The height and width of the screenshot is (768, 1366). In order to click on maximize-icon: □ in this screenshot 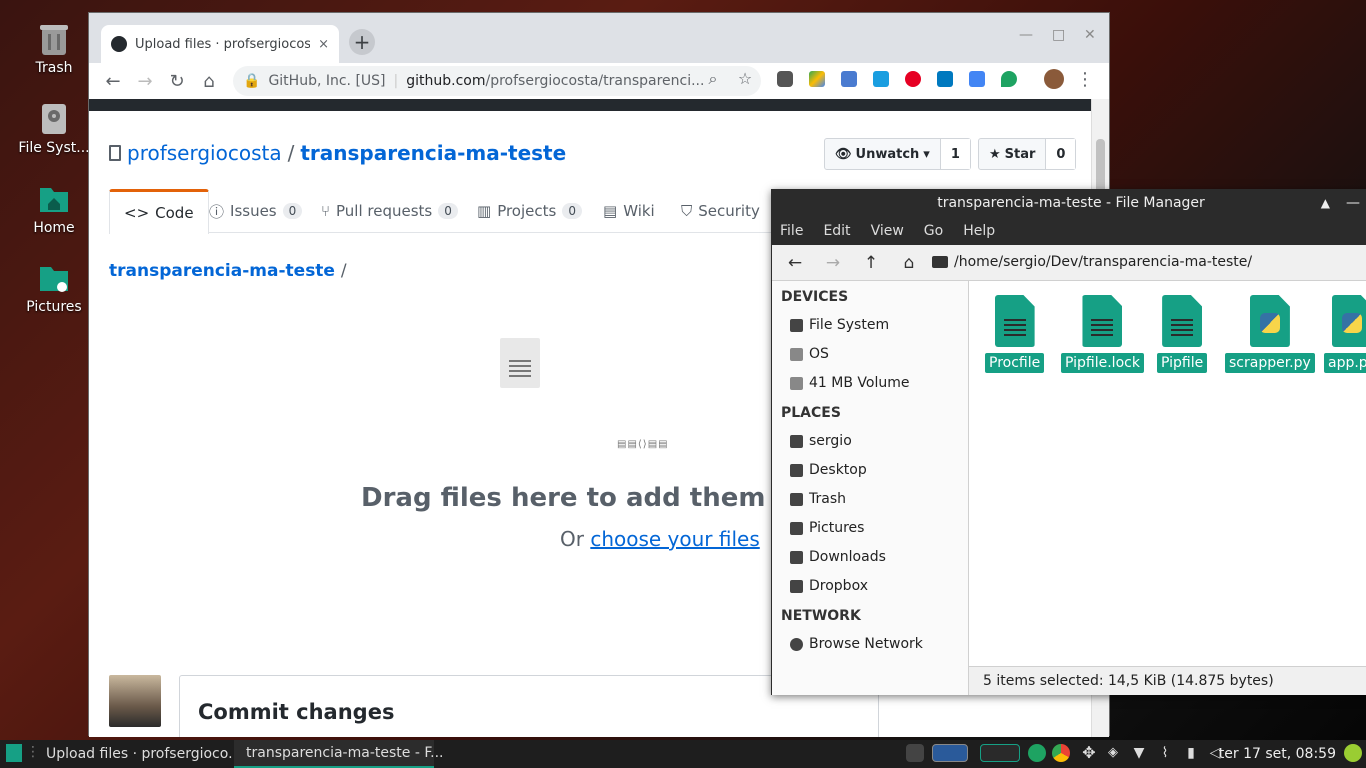, I will do `click(1058, 35)`.